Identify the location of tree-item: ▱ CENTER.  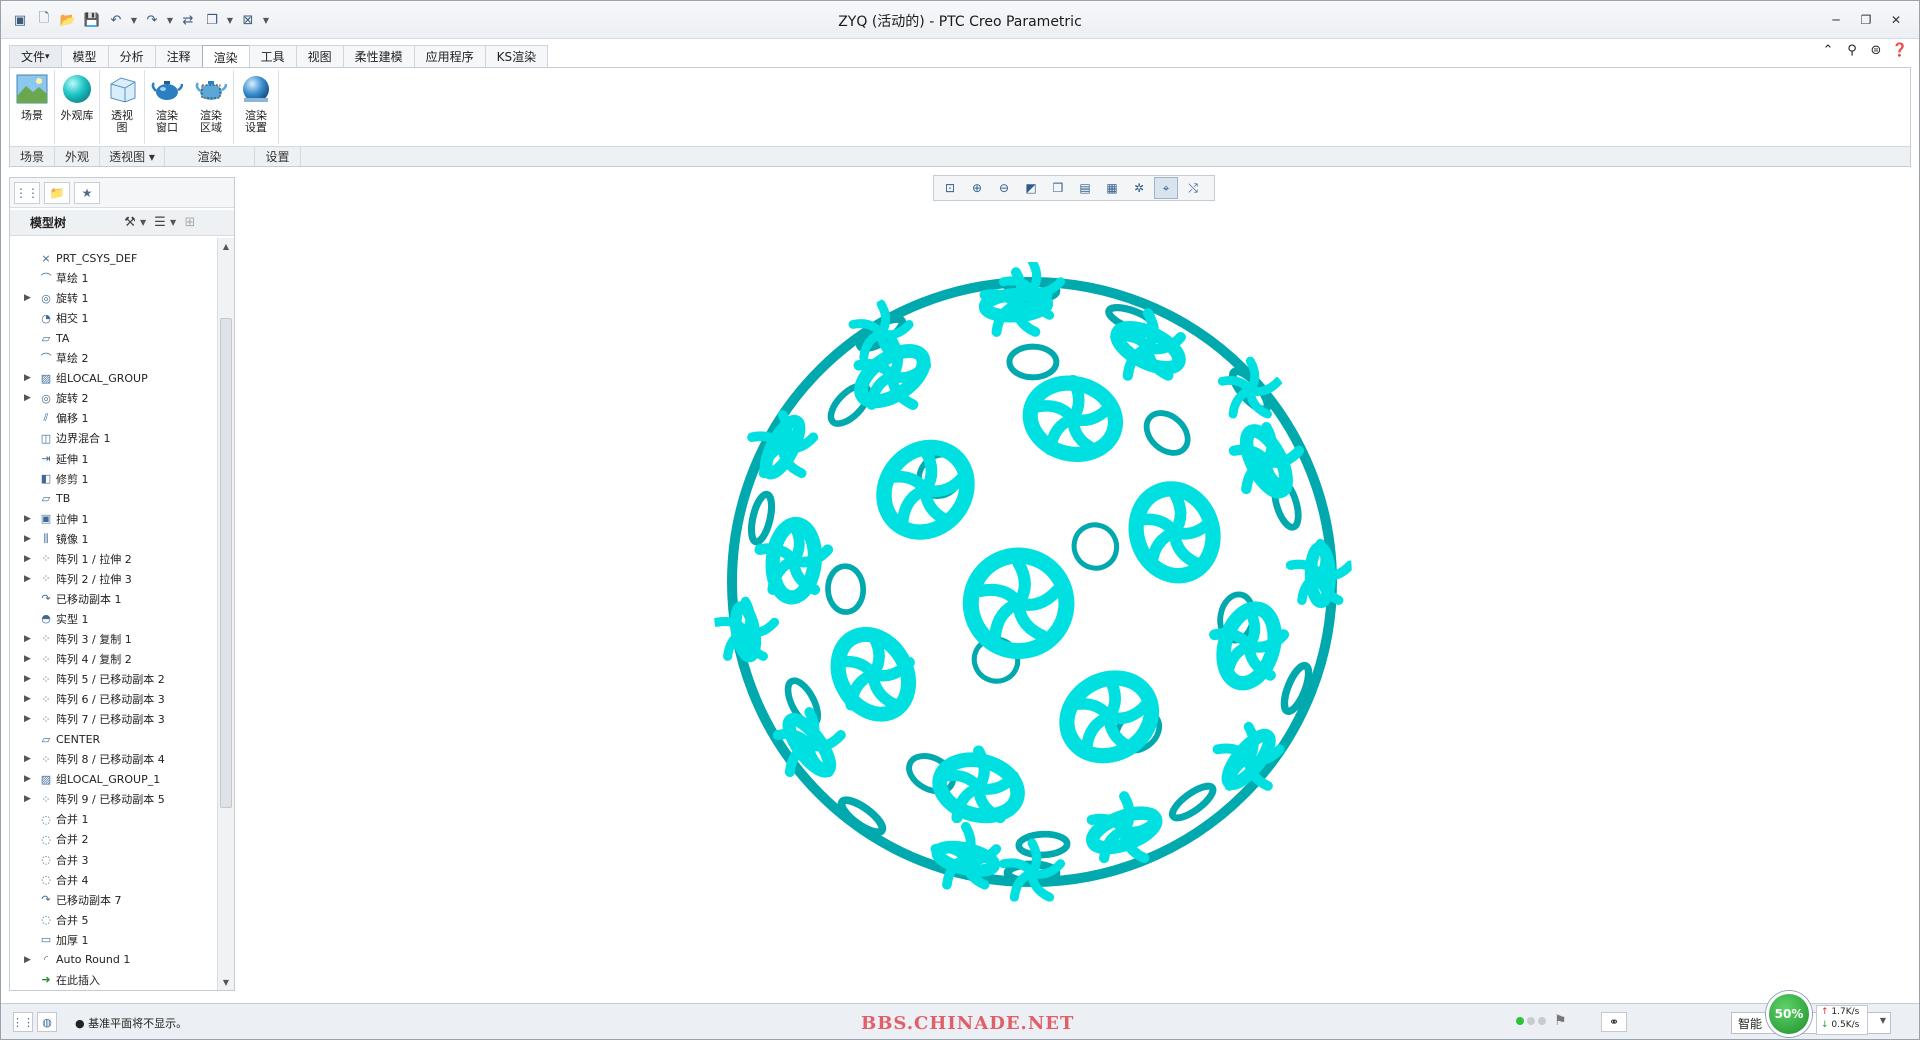
(113, 739).